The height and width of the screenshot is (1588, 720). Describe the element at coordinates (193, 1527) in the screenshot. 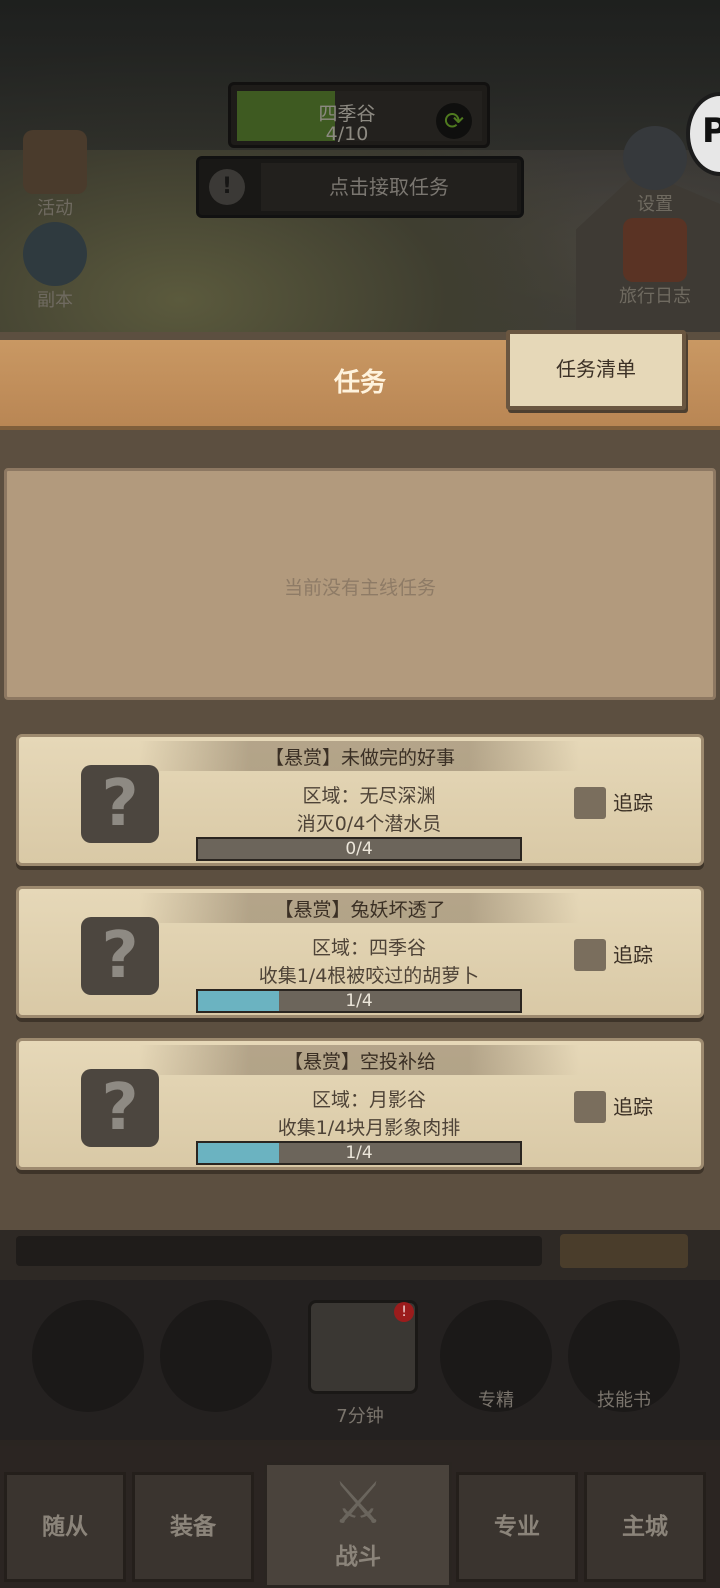

I see `nav-equipment: 装备` at that location.